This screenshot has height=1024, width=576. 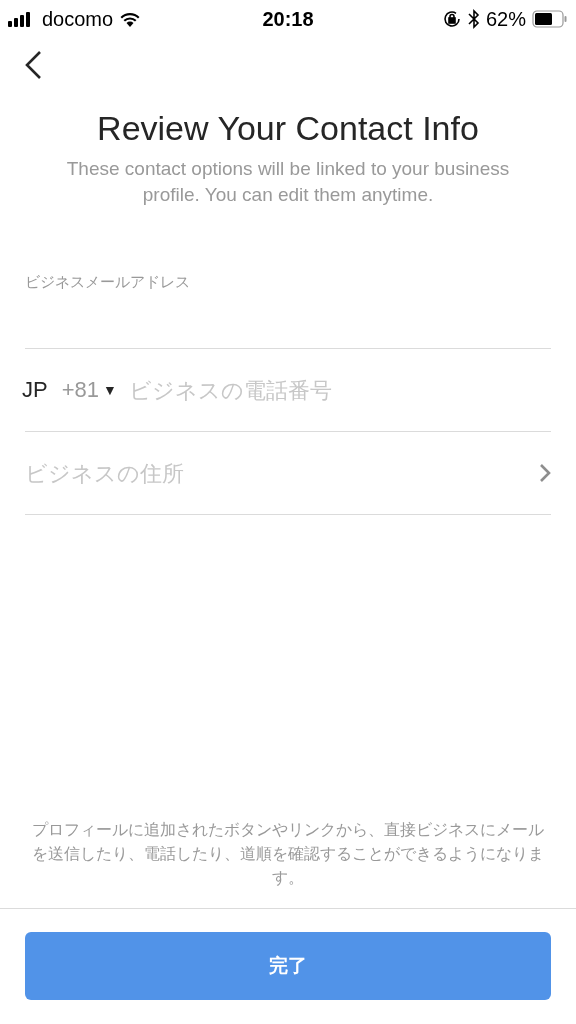 I want to click on wifi-icon, so click(x=130, y=19).